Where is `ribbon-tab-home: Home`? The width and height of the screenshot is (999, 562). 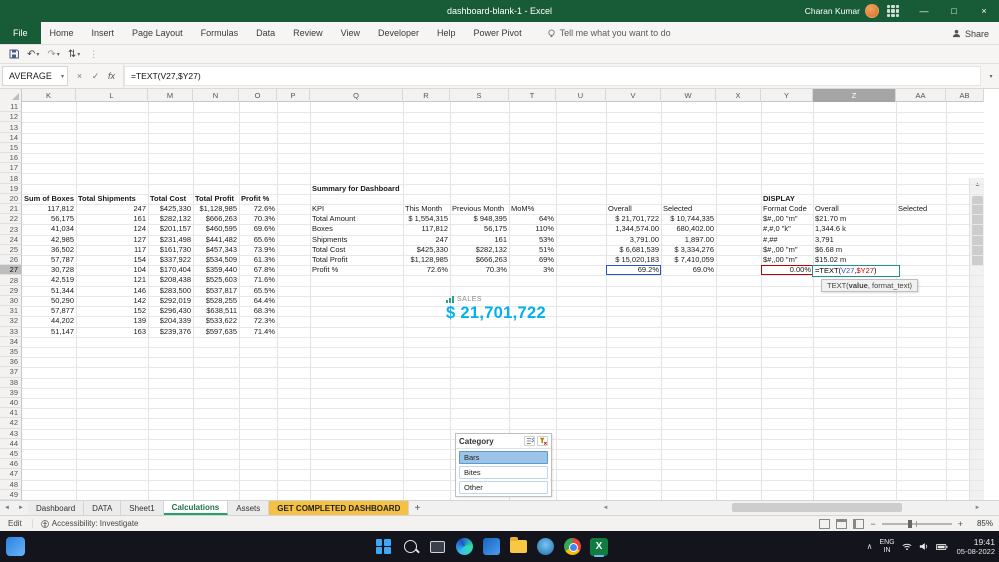
ribbon-tab-home: Home is located at coordinates (62, 33).